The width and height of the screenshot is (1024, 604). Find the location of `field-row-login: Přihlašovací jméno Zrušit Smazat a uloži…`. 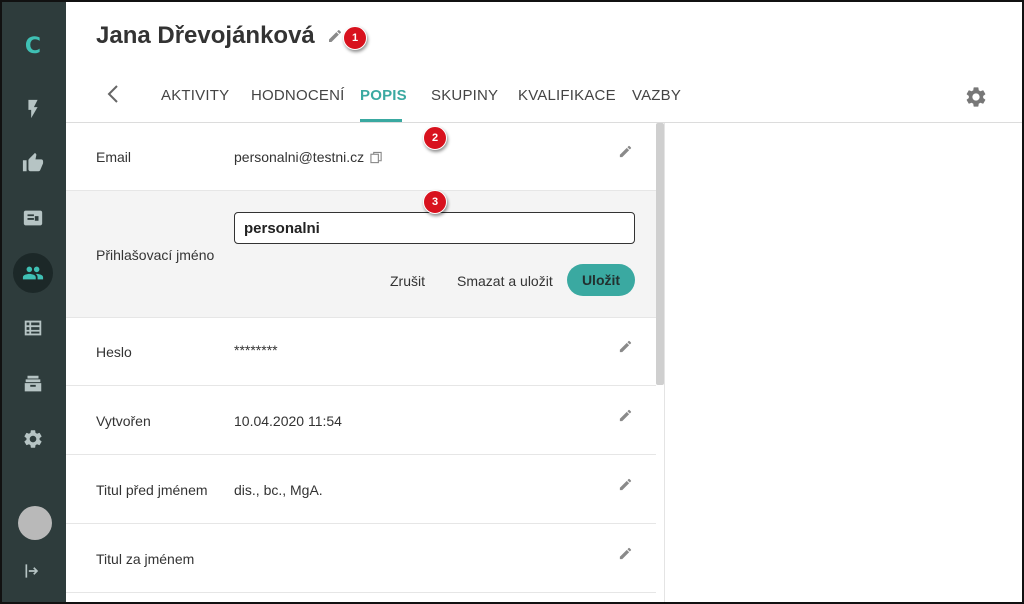

field-row-login: Přihlašovací jméno Zrušit Smazat a uloži… is located at coordinates (361, 254).